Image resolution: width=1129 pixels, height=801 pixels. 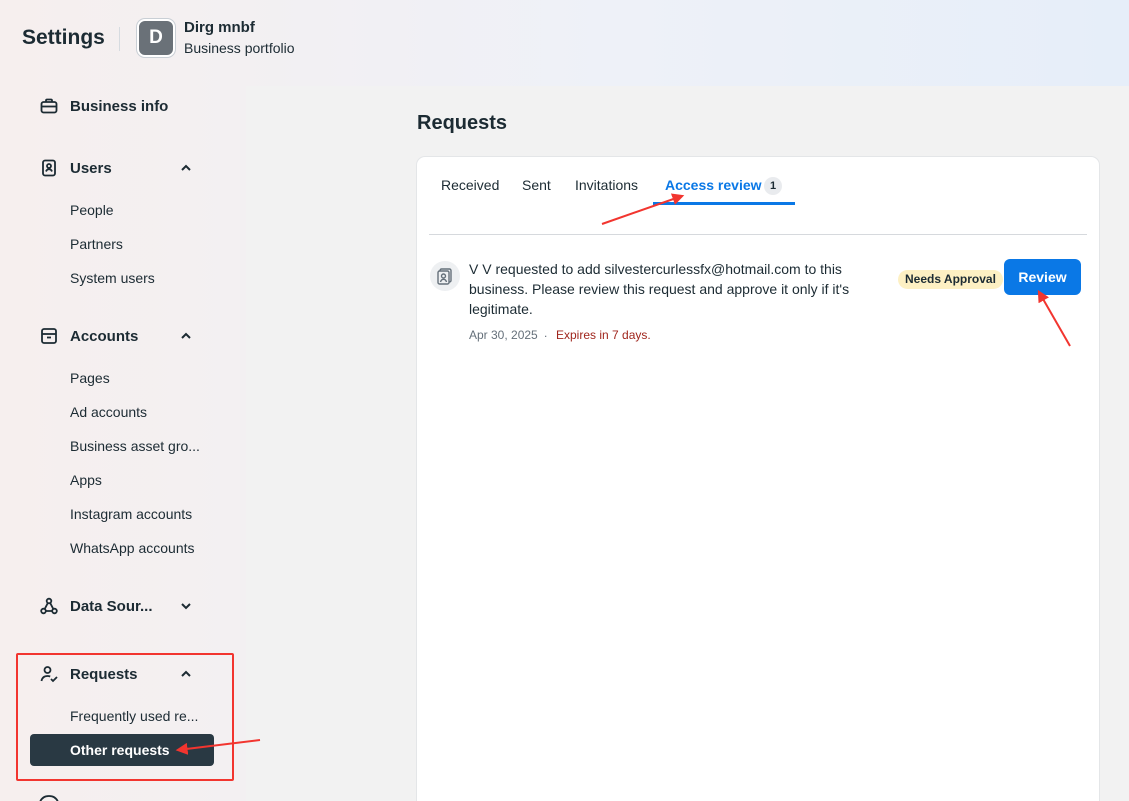 I want to click on sidebar-item-pages: Pages, so click(x=90, y=378).